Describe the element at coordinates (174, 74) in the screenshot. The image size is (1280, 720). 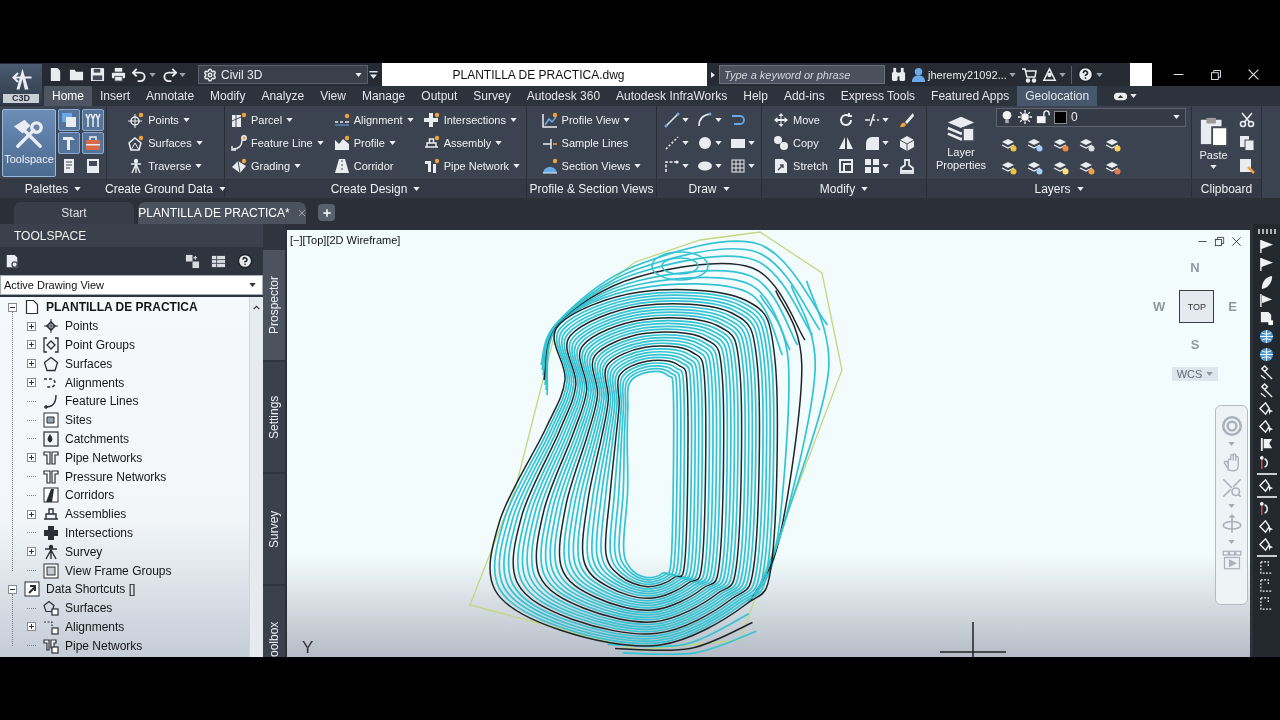
I see `redo-arrow-button` at that location.